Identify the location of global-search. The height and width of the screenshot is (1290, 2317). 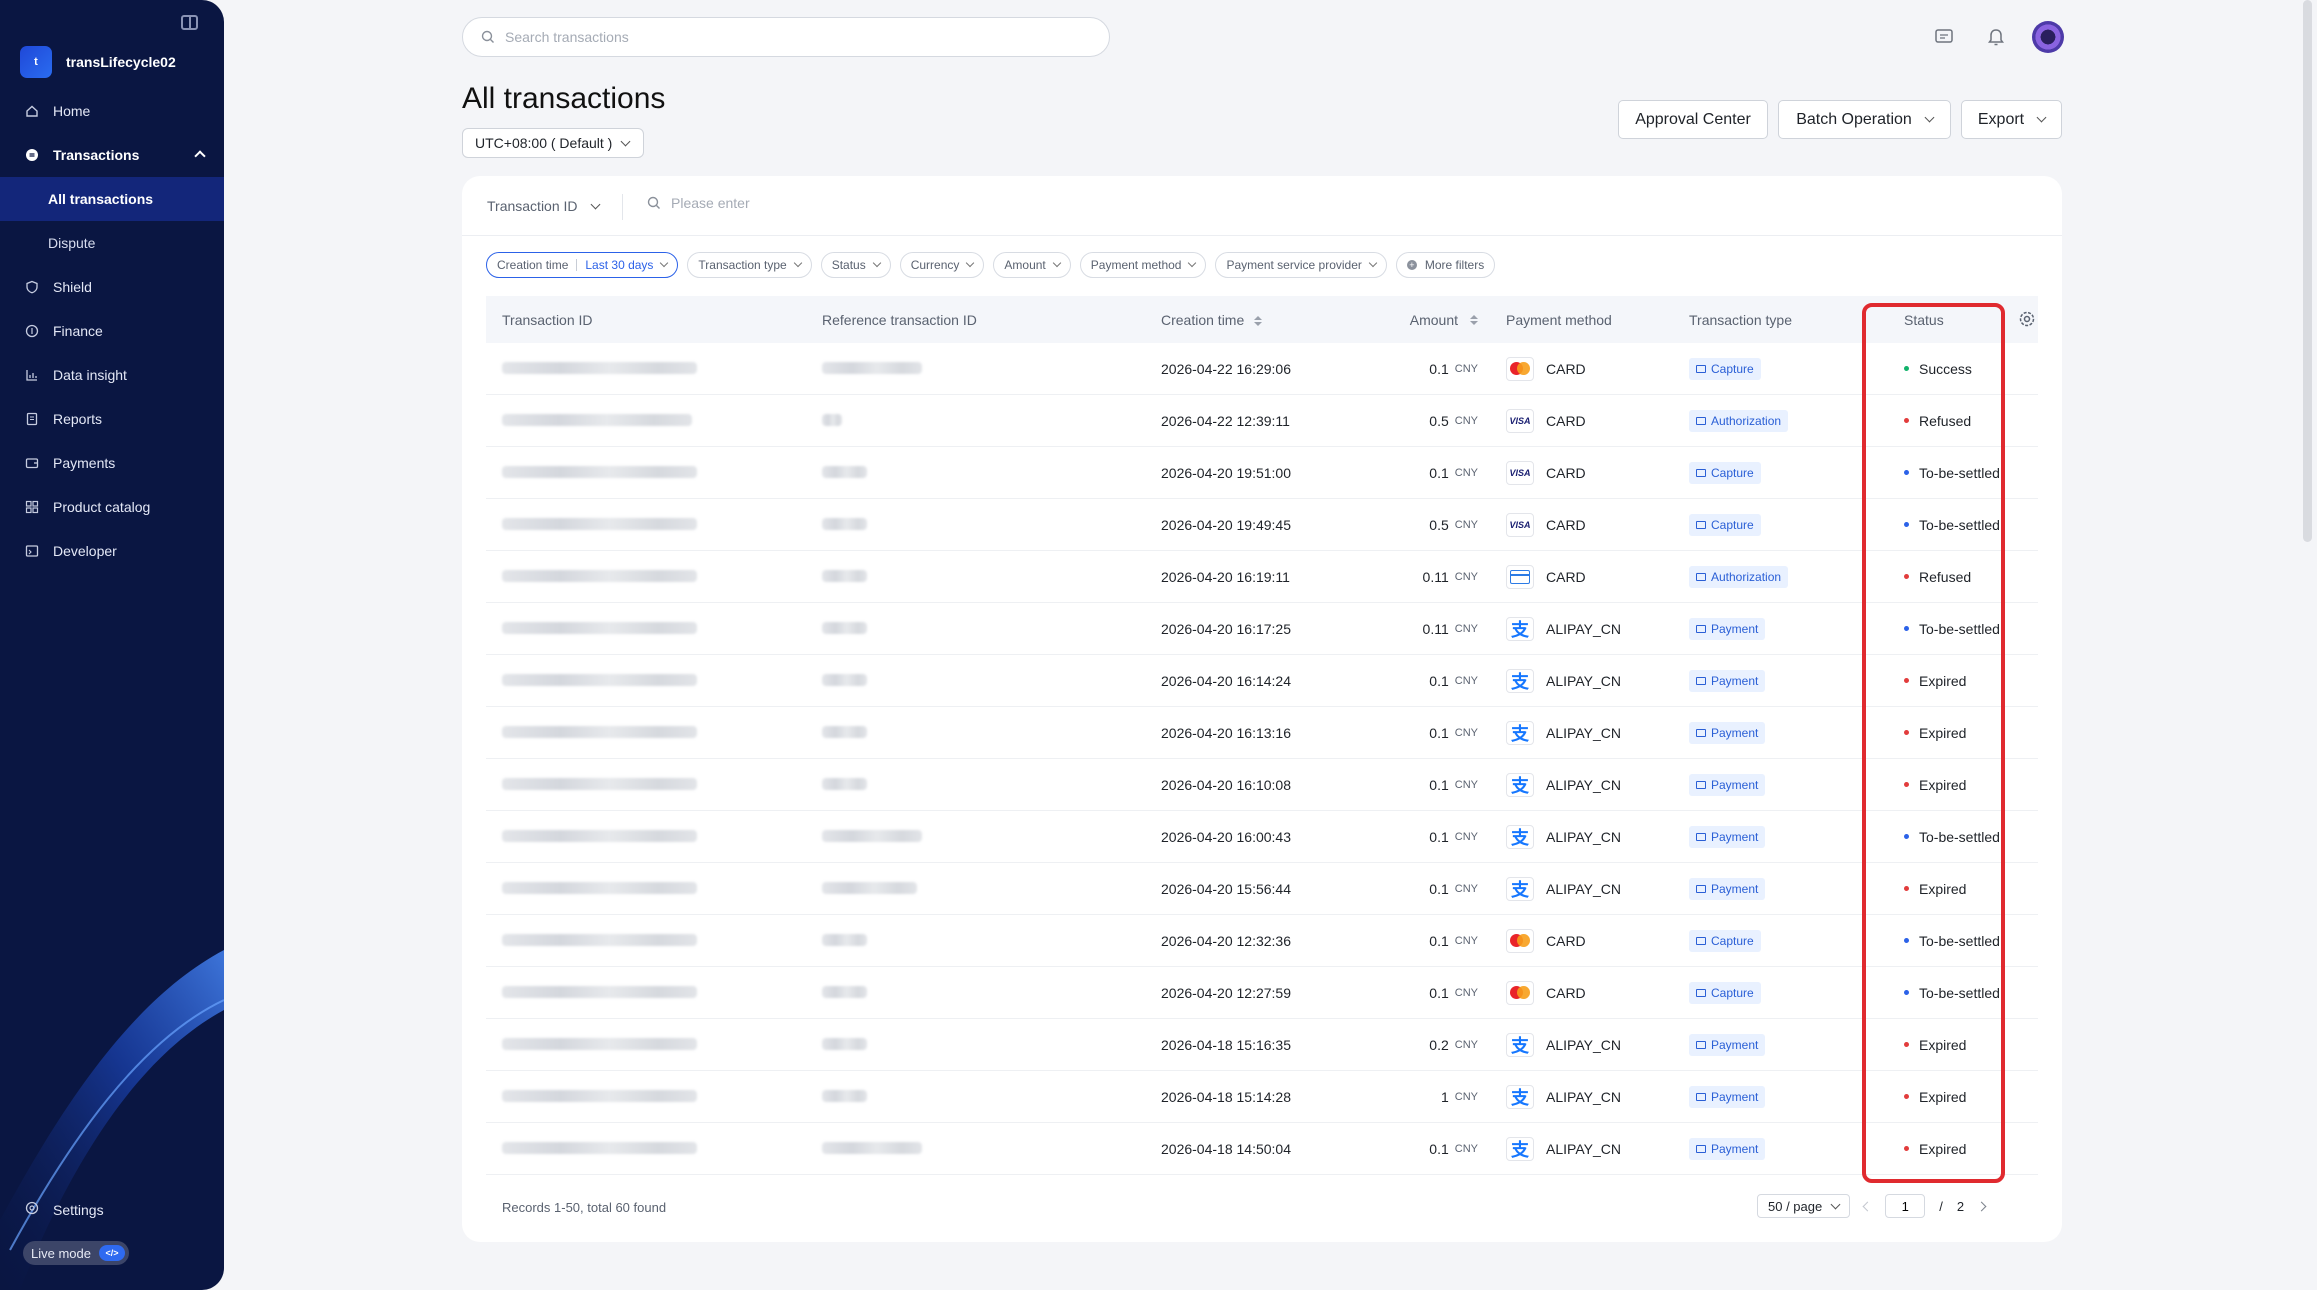
(786, 37).